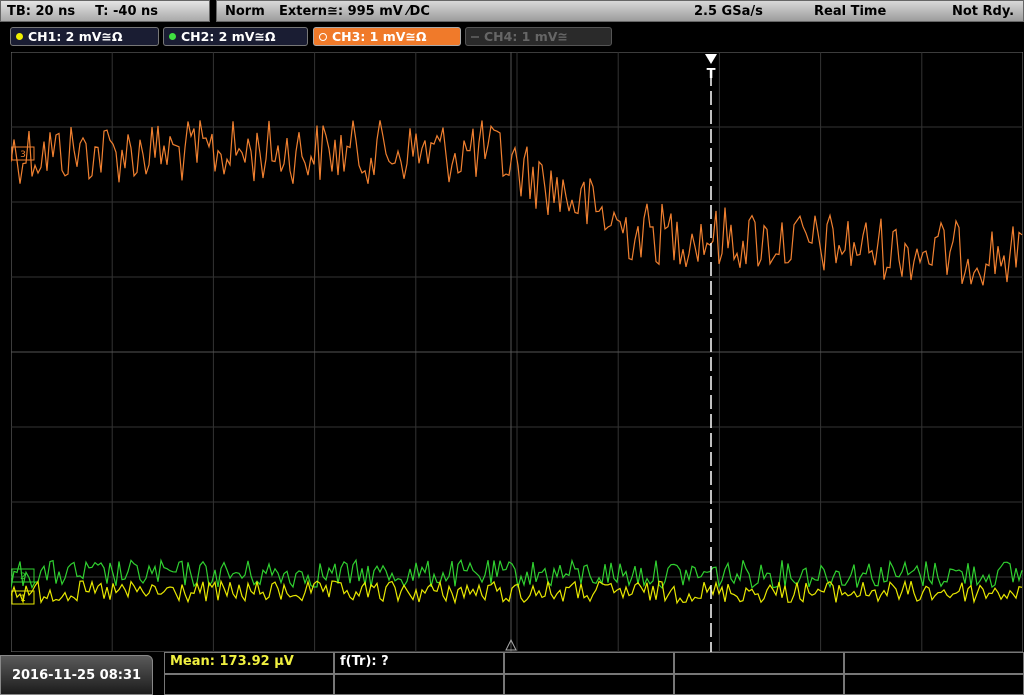  I want to click on channel-4-indicator-icon, so click(475, 36).